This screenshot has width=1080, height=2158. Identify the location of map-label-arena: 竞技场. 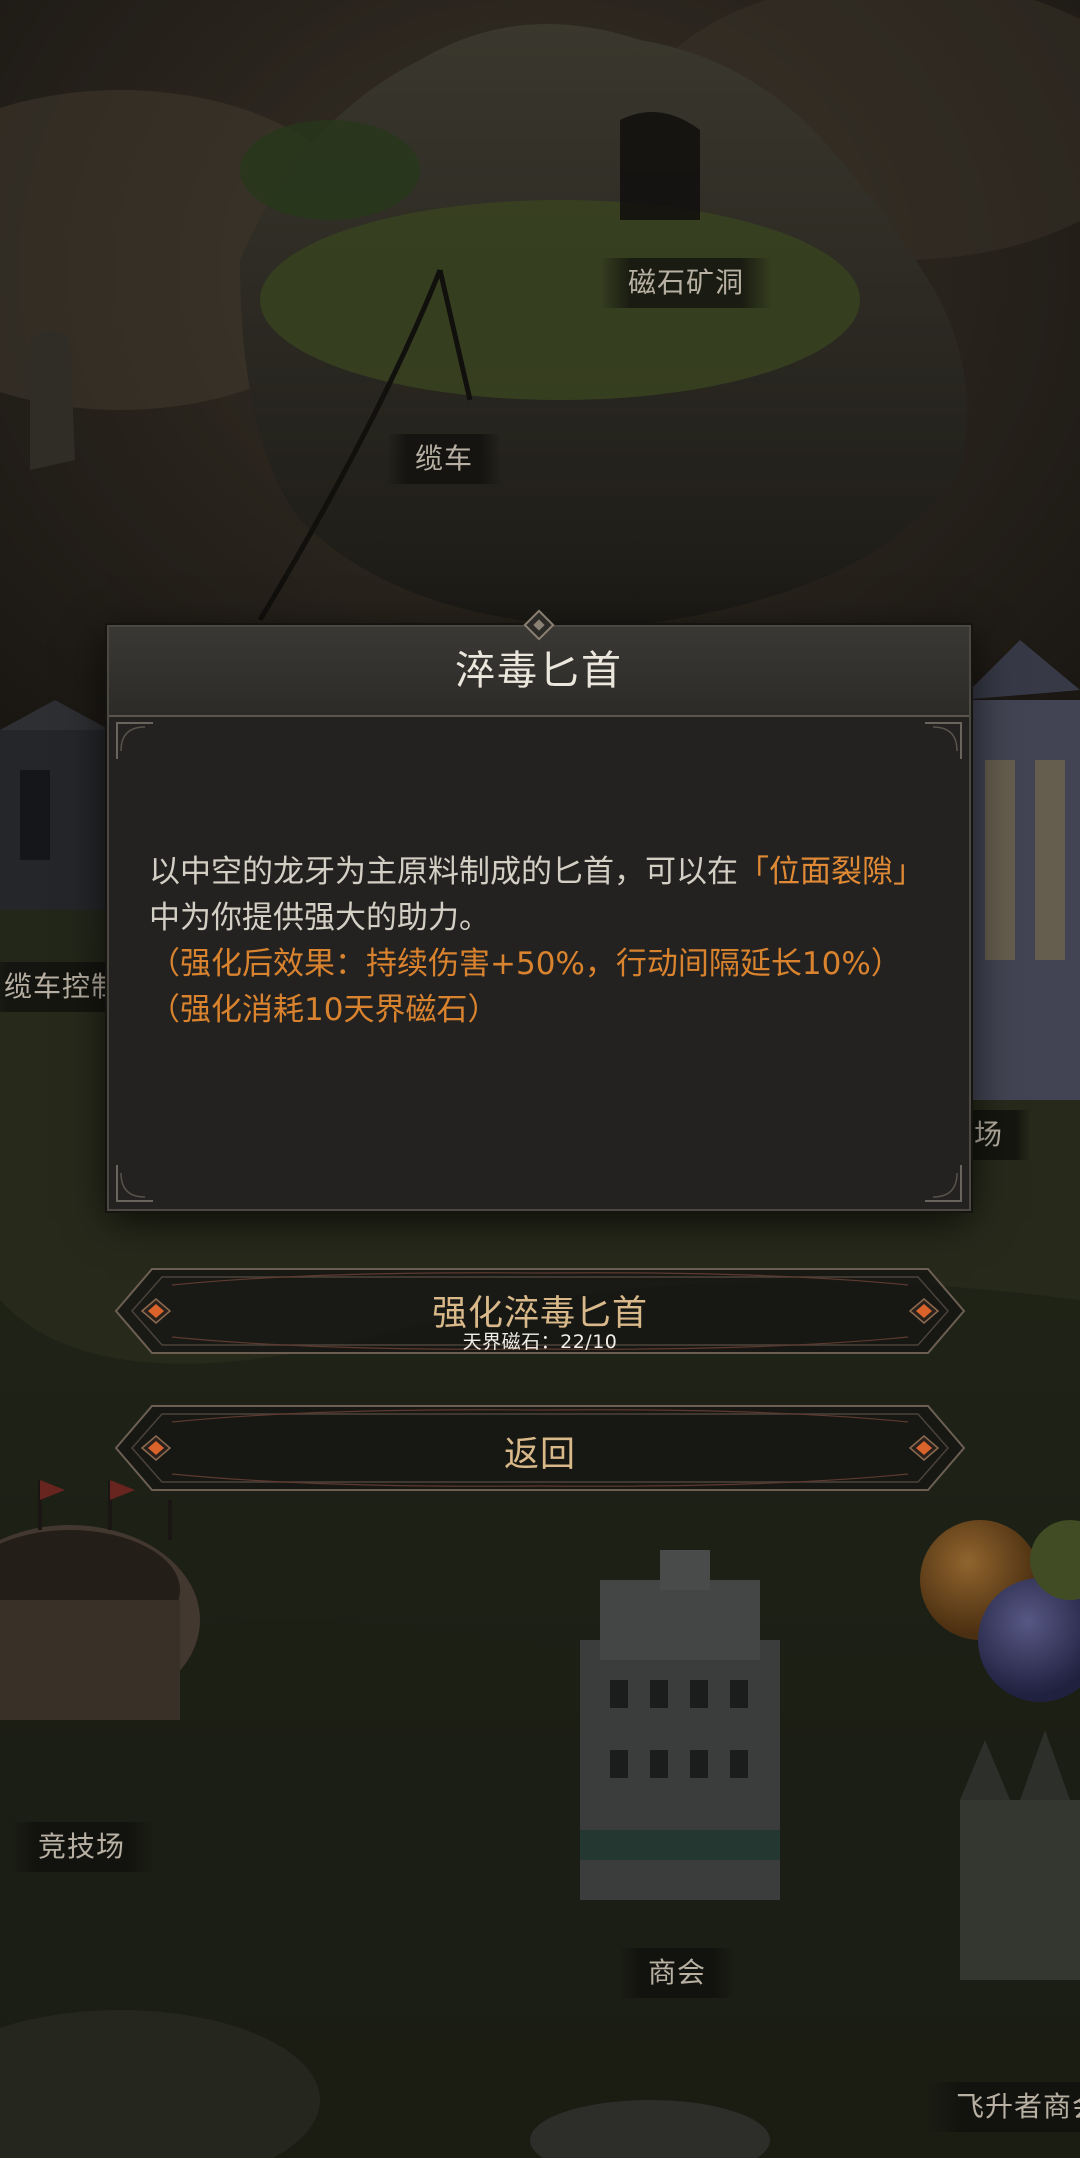
(82, 1847).